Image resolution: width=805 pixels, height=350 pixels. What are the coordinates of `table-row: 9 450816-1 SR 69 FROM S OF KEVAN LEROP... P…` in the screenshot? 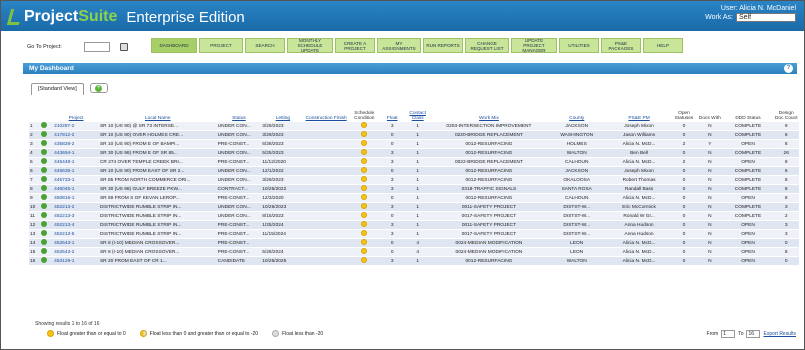 It's located at (414, 198).